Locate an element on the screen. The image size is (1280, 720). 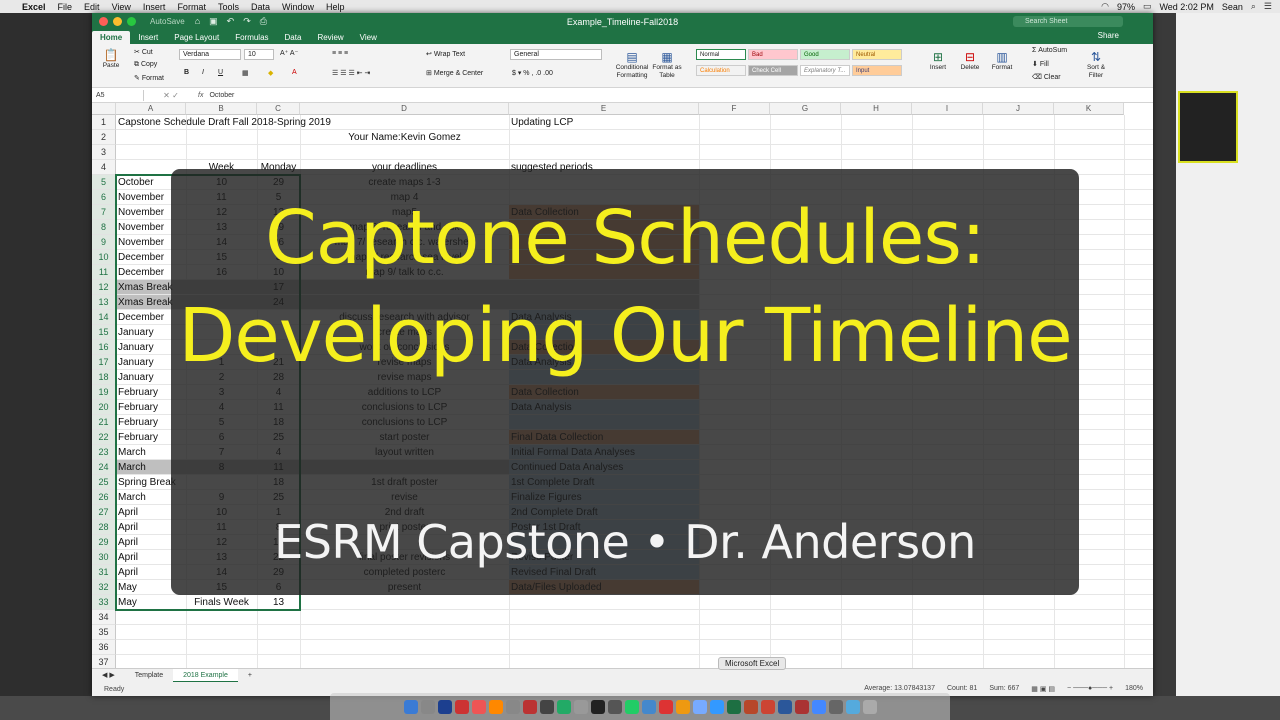
column-header-f: F is located at coordinates (734, 109).